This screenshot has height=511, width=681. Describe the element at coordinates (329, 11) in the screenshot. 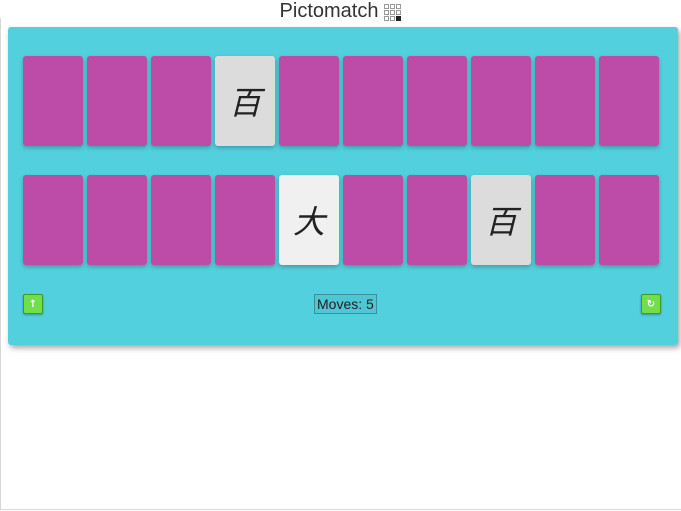

I see `title-text: Pictomatch` at that location.